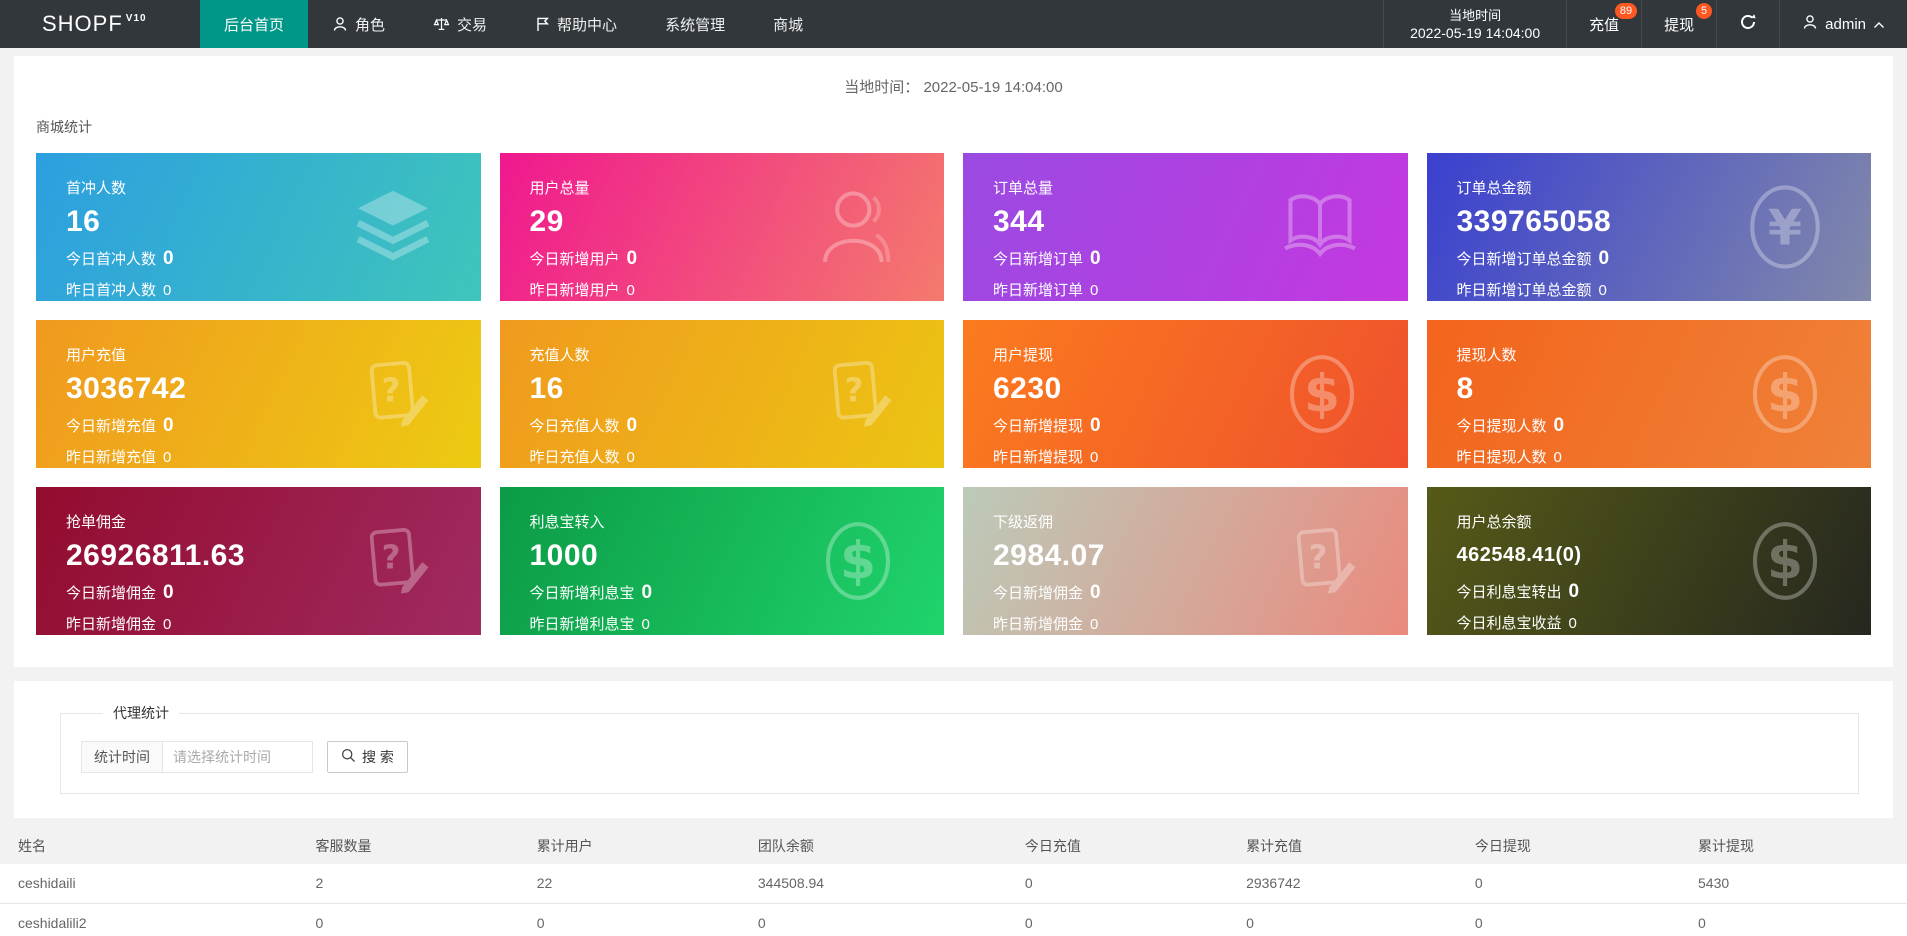  What do you see at coordinates (1704, 11) in the screenshot?
I see `withdraw-badge: 5` at bounding box center [1704, 11].